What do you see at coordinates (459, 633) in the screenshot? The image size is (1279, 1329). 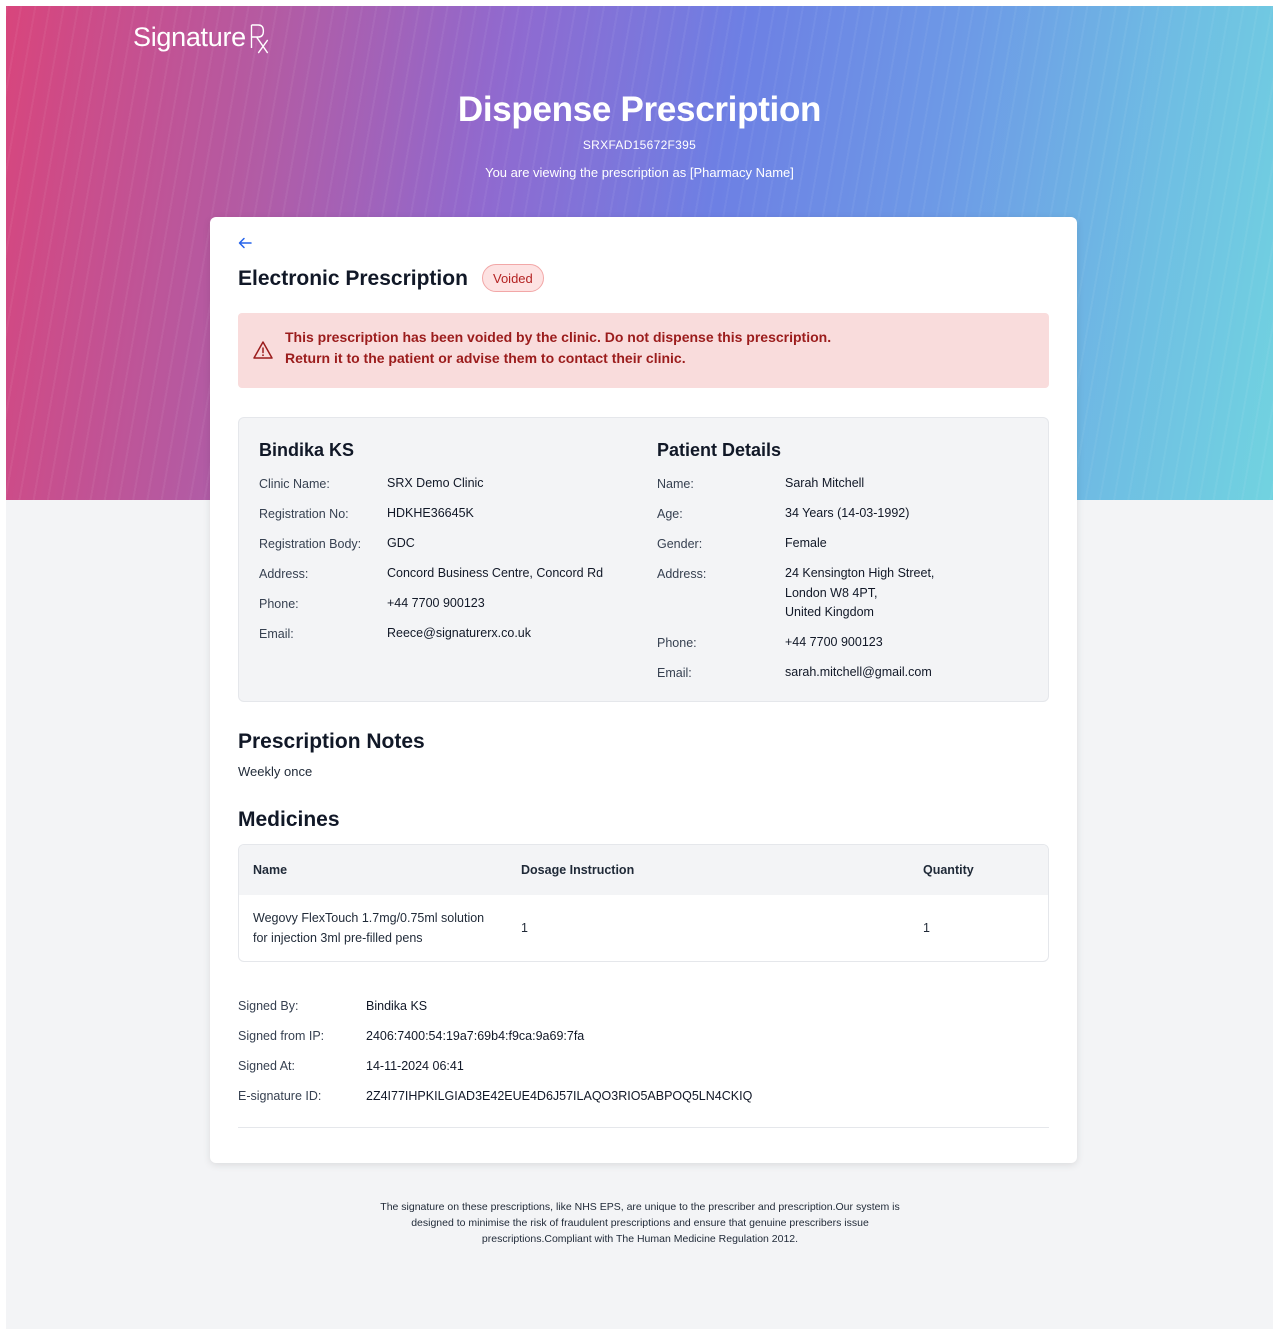 I see `clinic-email-value: Reece@signaturerx.co.uk` at bounding box center [459, 633].